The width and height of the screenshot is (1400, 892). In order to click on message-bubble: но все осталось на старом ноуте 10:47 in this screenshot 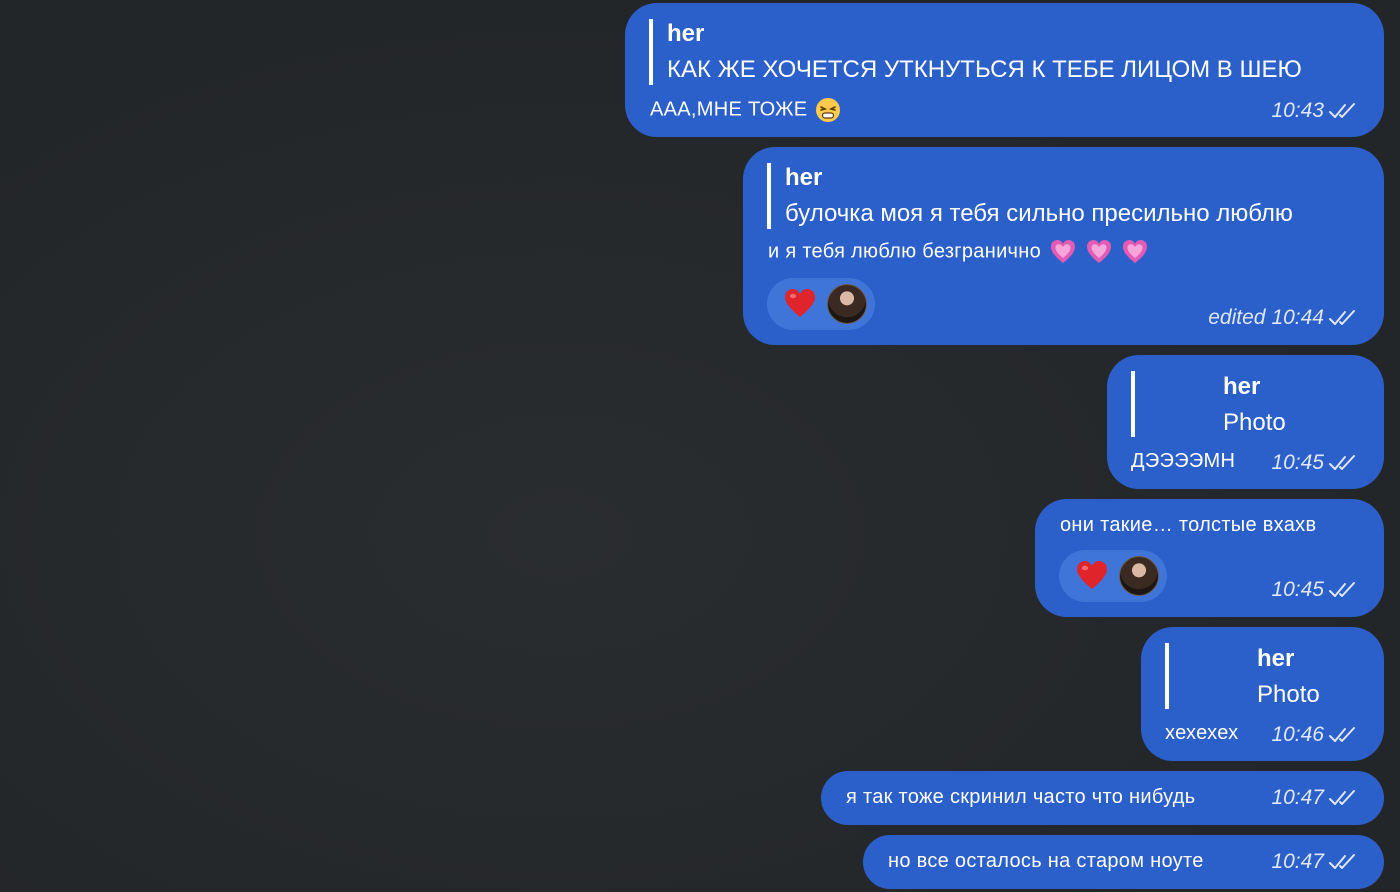, I will do `click(1123, 862)`.